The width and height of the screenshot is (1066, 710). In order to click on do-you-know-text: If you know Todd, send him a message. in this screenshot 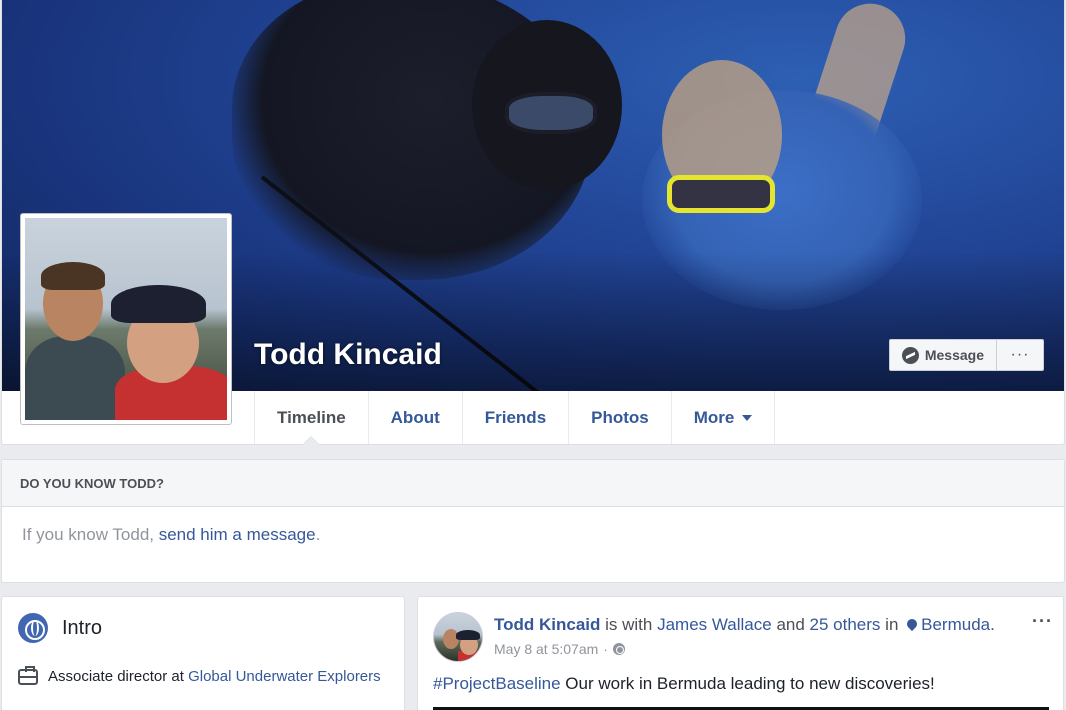, I will do `click(533, 535)`.